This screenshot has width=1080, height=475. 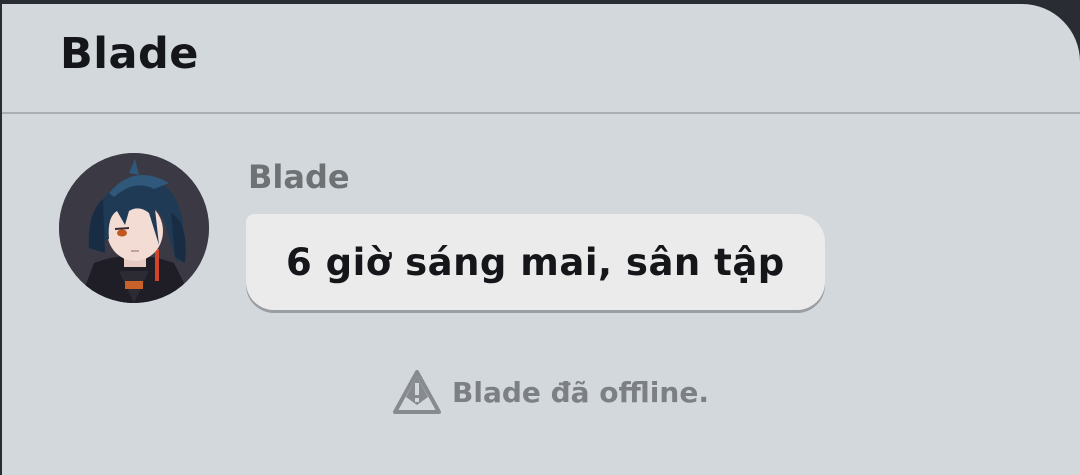 I want to click on character-portrait-icon, so click(x=134, y=228).